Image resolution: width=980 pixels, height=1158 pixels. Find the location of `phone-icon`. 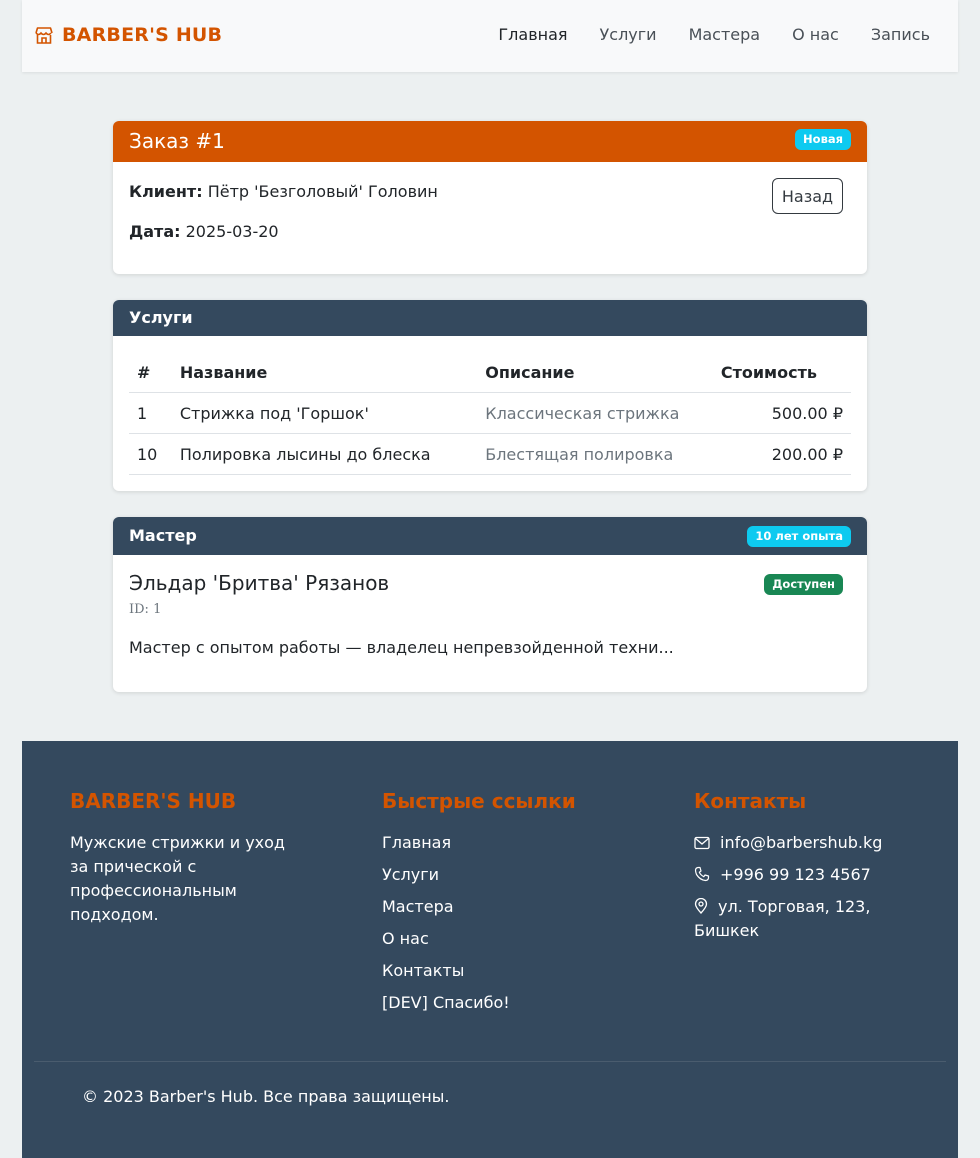

phone-icon is located at coordinates (702, 874).